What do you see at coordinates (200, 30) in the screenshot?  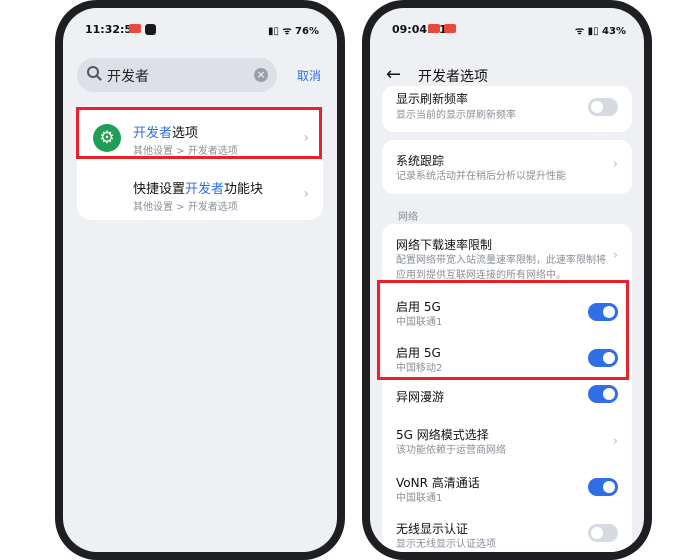 I see `status-bar: 11:32:55 ▮▯ ᯤ 76%` at bounding box center [200, 30].